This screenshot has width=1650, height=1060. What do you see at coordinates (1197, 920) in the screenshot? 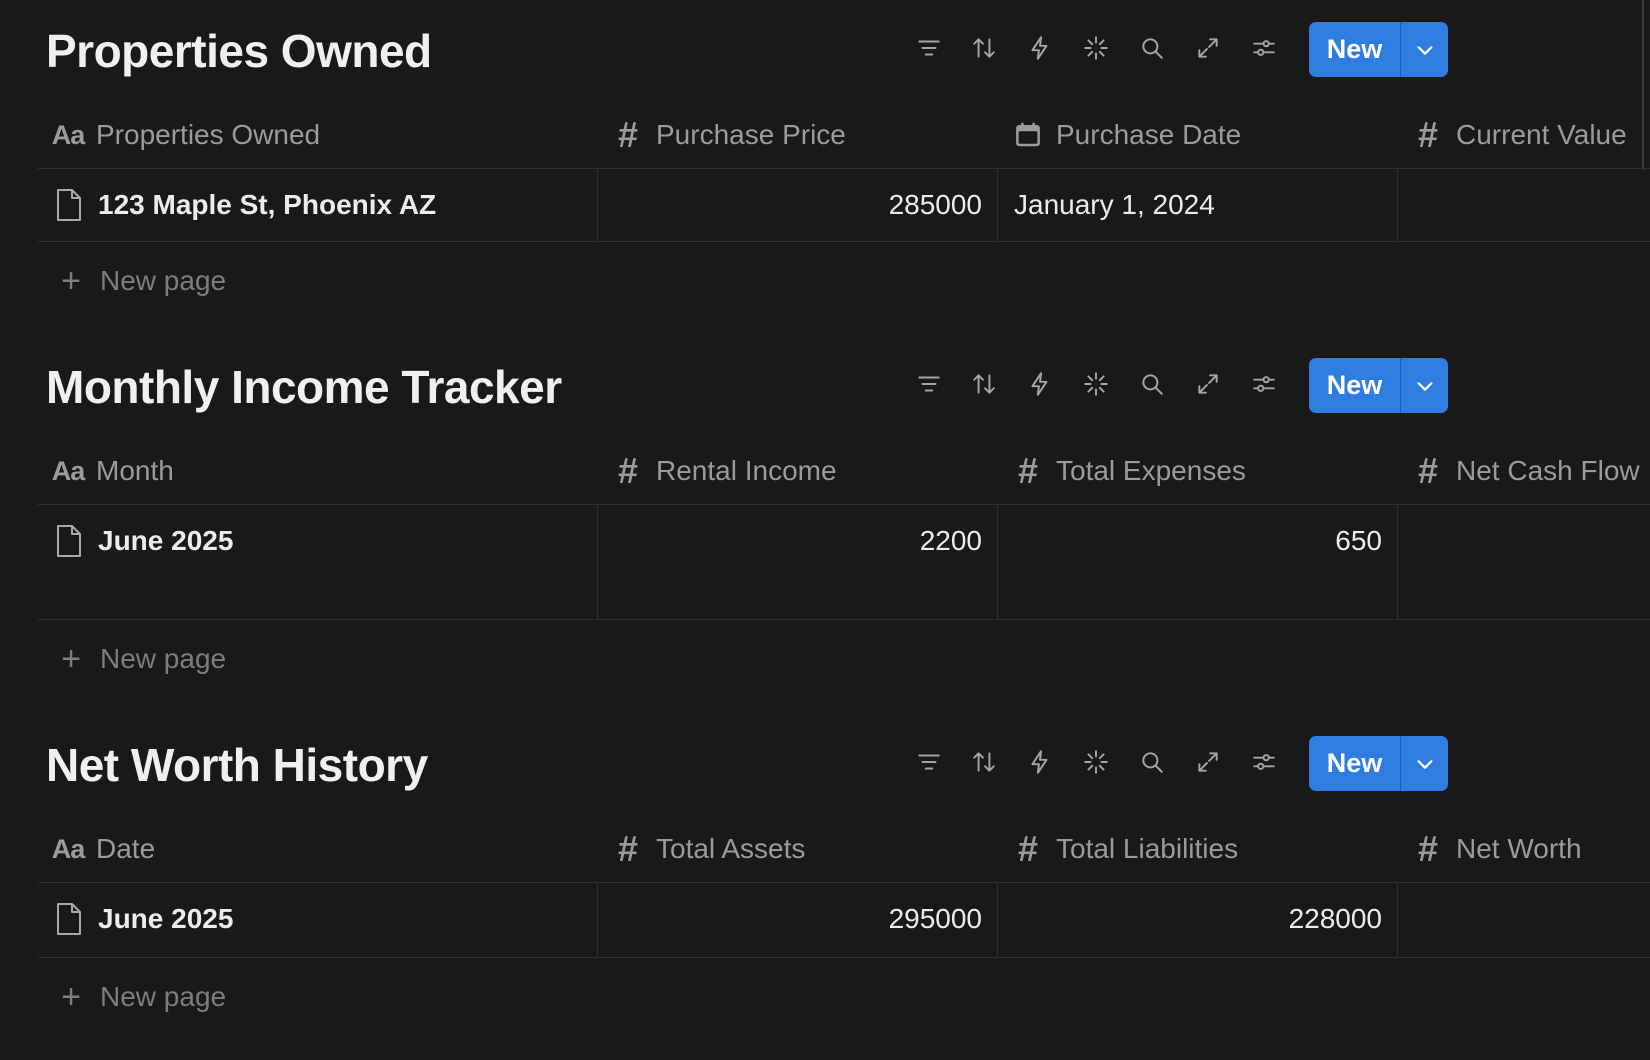
I see `number-cell: 228000` at bounding box center [1197, 920].